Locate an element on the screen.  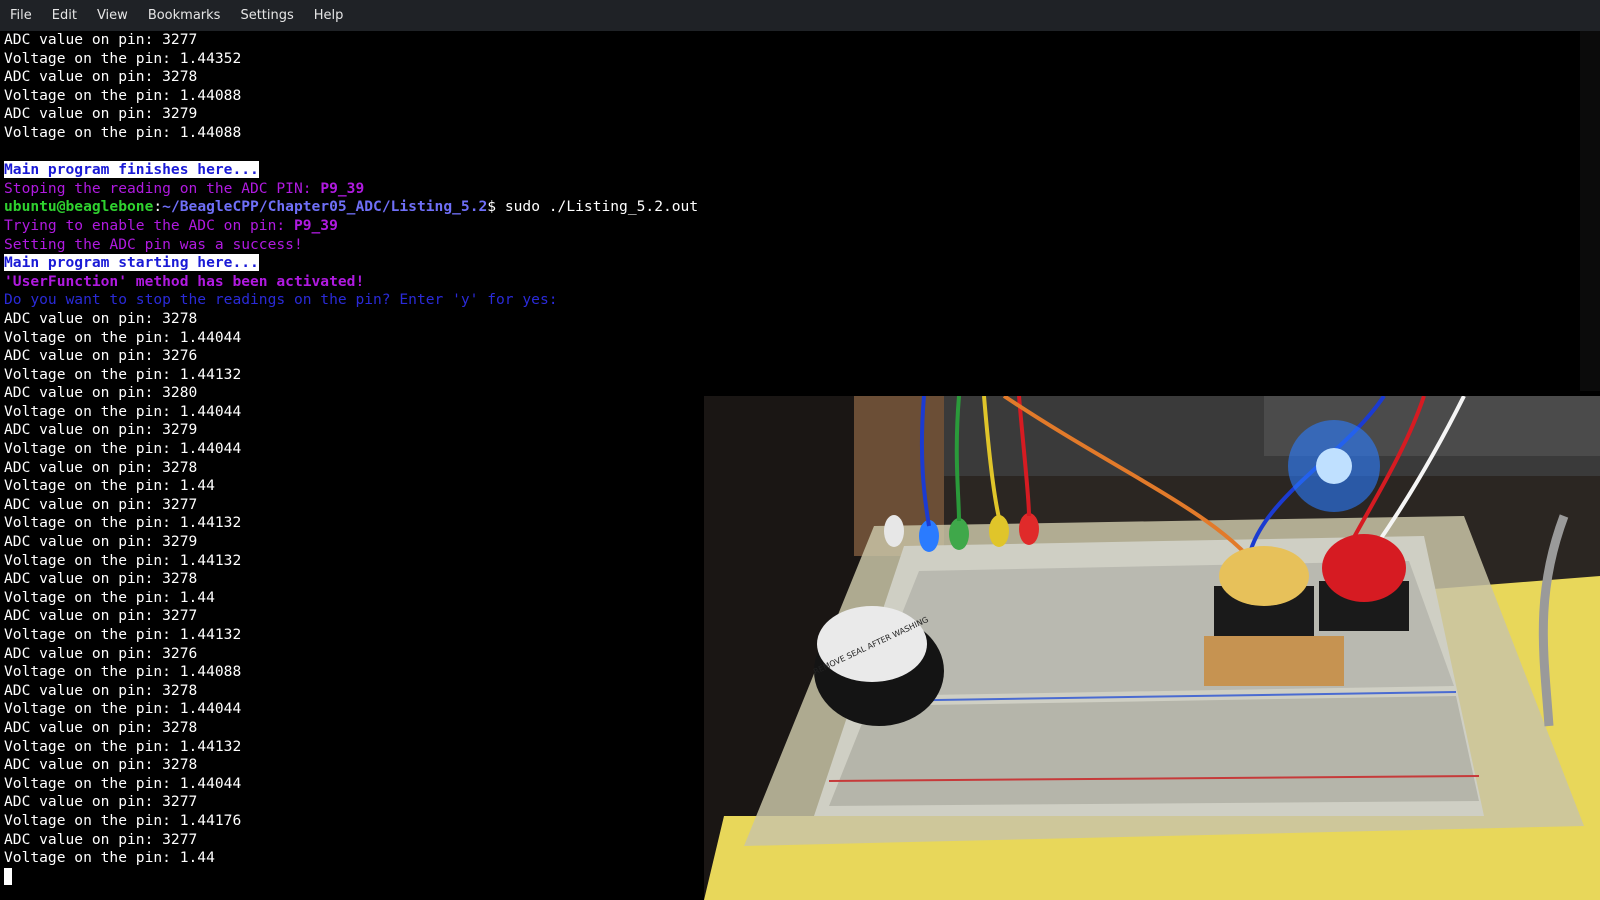
menu-file: File is located at coordinates (21, 15).